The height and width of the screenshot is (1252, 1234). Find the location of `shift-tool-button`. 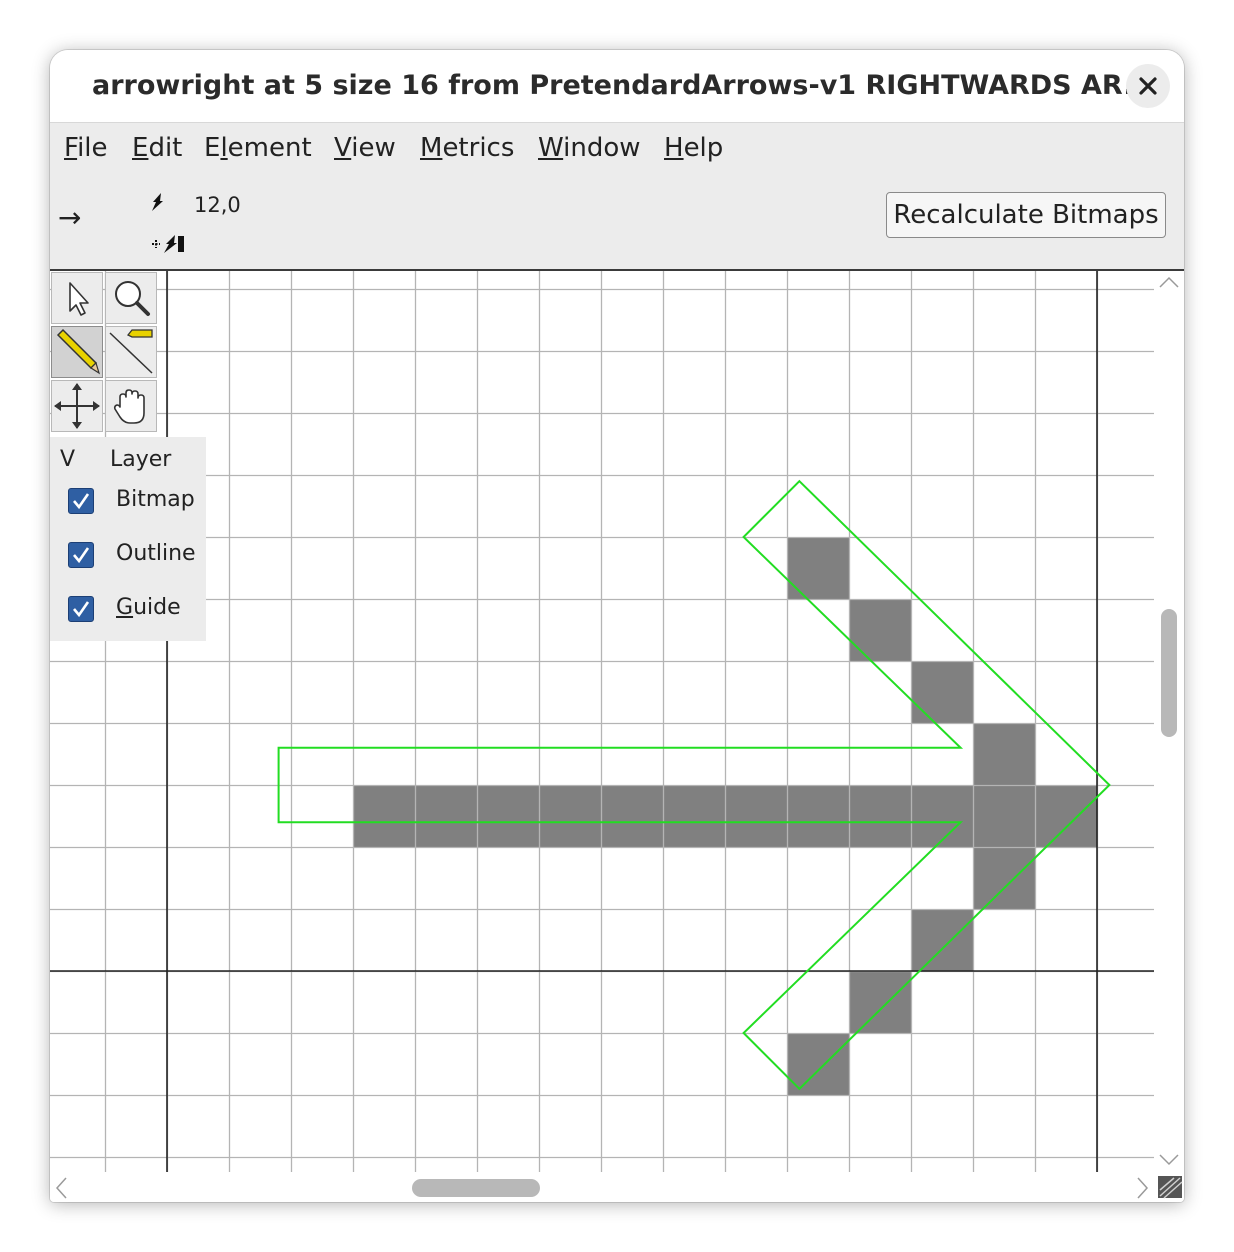

shift-tool-button is located at coordinates (77, 406).